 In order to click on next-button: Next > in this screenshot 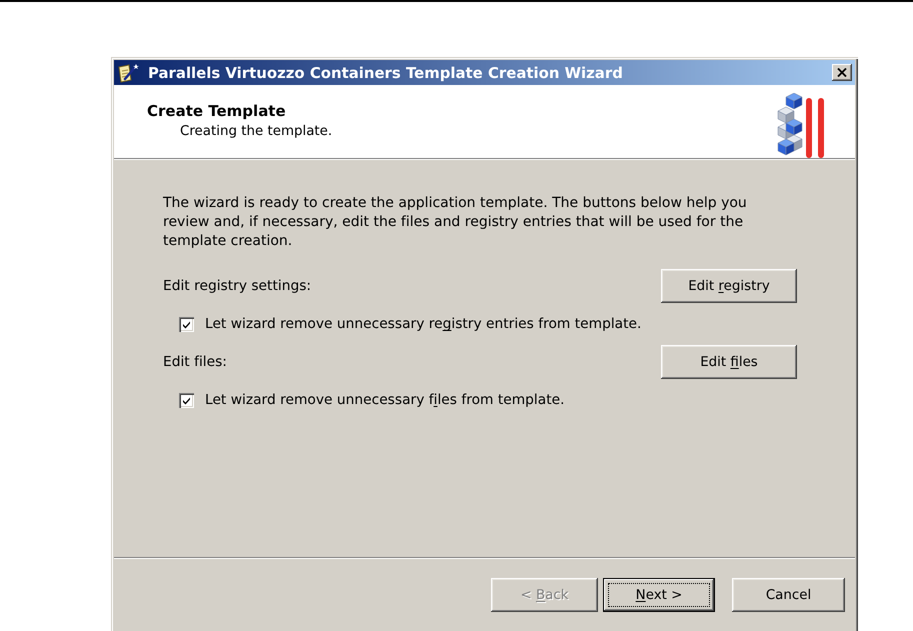, I will do `click(659, 595)`.